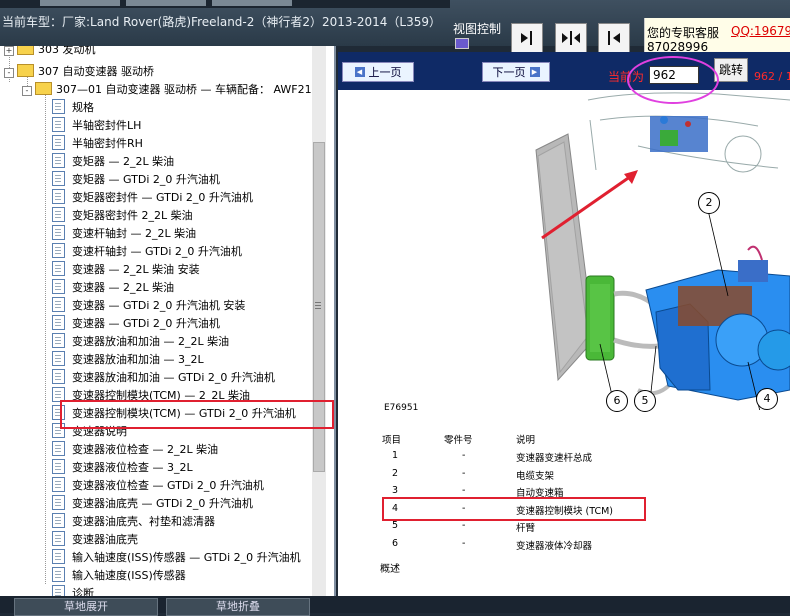 The height and width of the screenshot is (616, 790). I want to click on expand-right-button, so click(527, 38).